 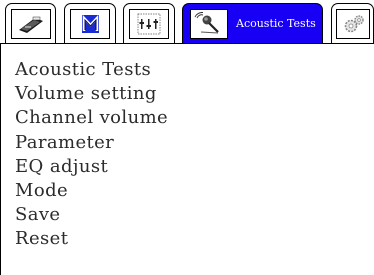 I want to click on microphone-icon, so click(x=209, y=23).